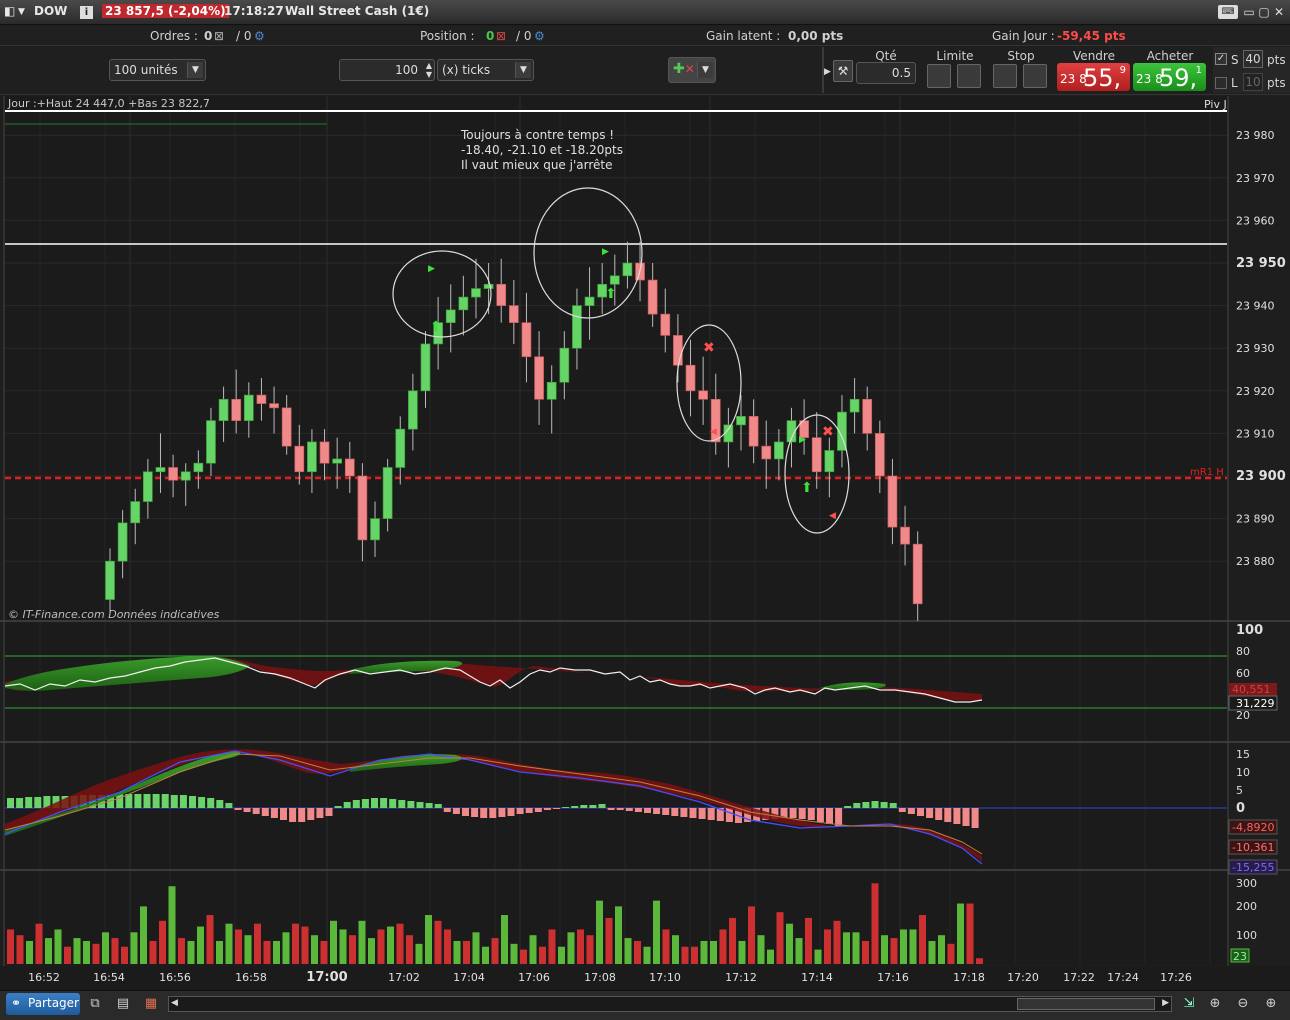 This screenshot has width=1290, height=1020. What do you see at coordinates (431, 269) in the screenshot?
I see `marker-icon: ▶` at bounding box center [431, 269].